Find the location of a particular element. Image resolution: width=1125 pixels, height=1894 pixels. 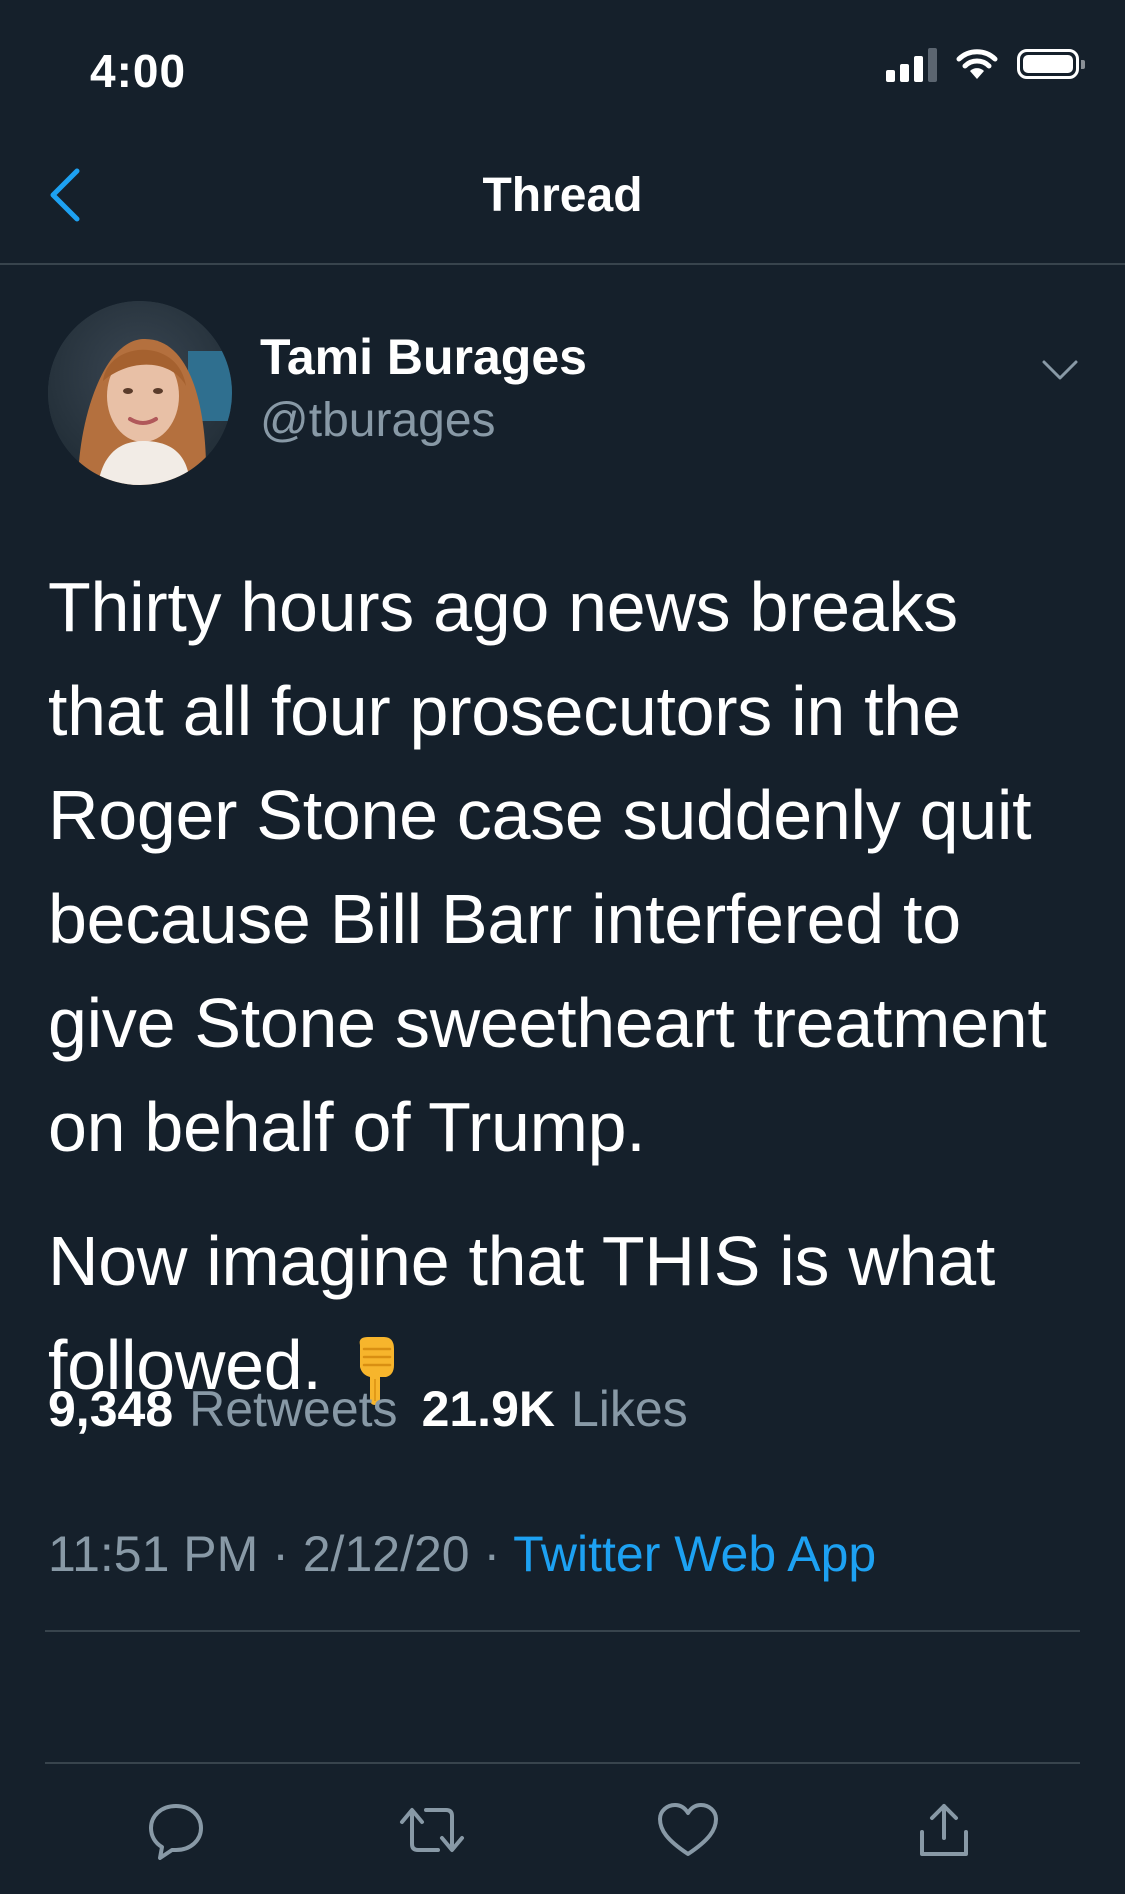

retweet-button is located at coordinates (432, 1830).